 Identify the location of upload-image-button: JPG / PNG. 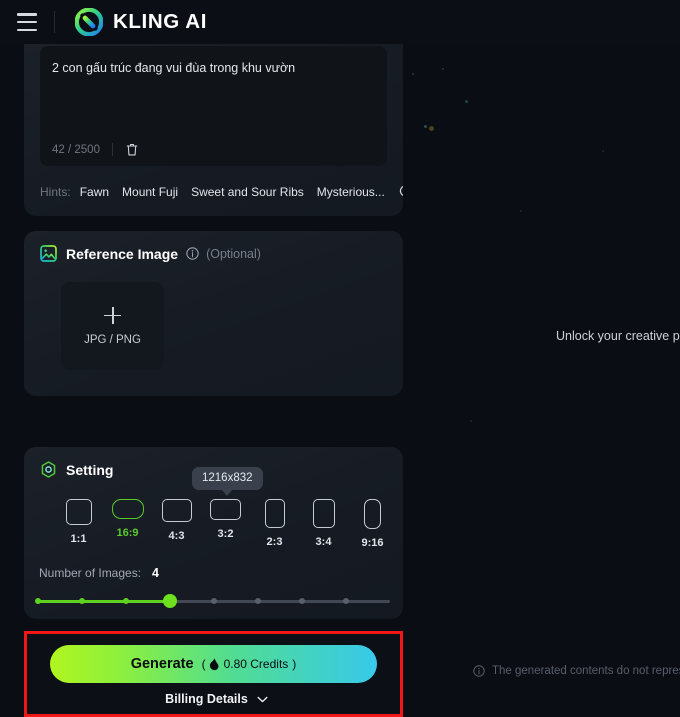
(112, 326).